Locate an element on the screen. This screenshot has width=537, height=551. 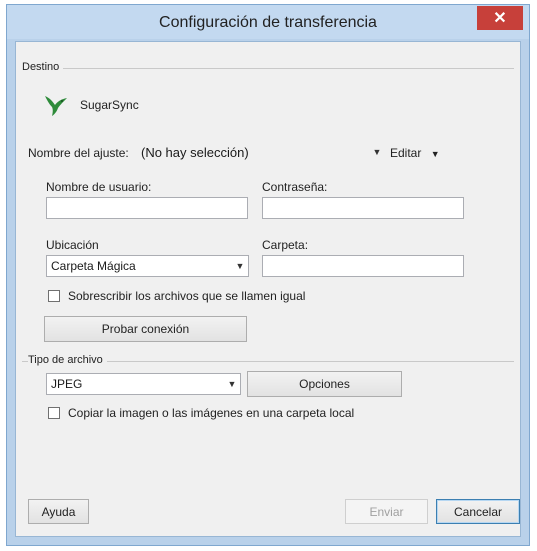
file-format-dropdown: JPEG ▼ is located at coordinates (143, 384).